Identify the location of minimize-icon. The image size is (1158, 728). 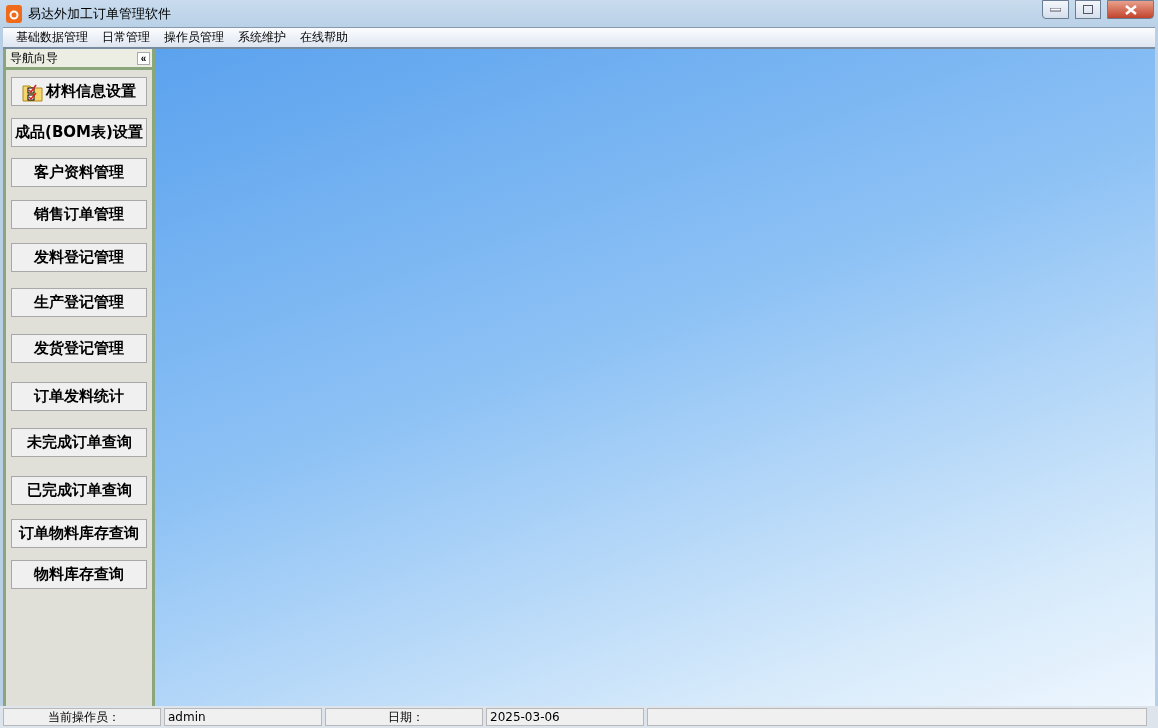
(1055, 9).